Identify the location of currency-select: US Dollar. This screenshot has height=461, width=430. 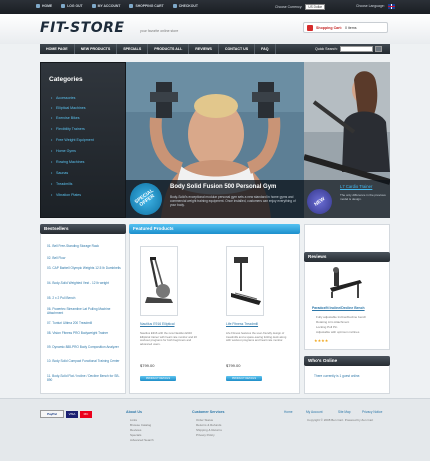
(315, 6).